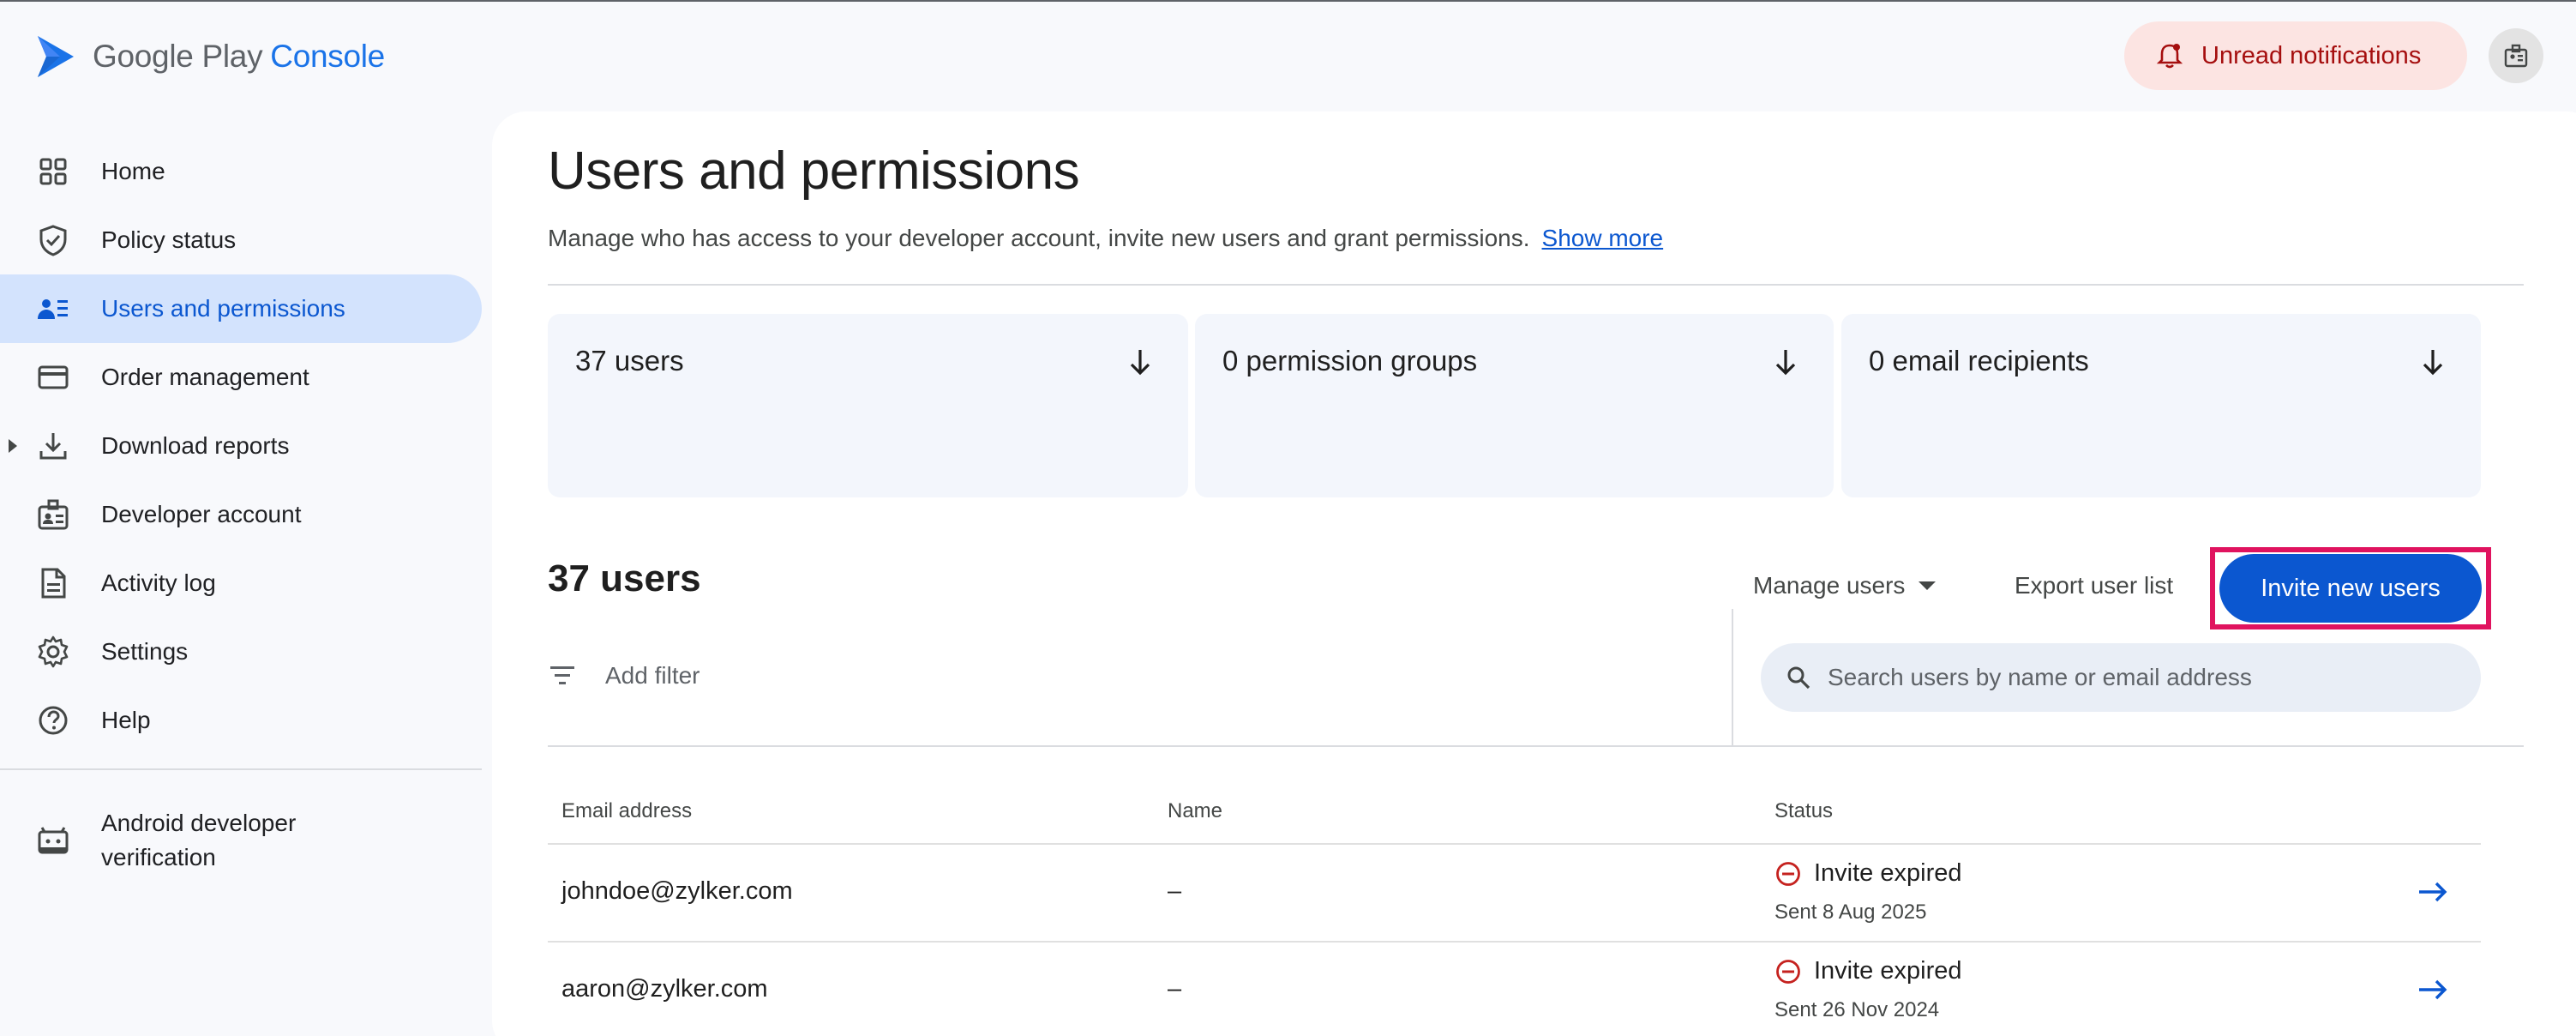 Image resolution: width=2576 pixels, height=1036 pixels. Describe the element at coordinates (1850, 912) in the screenshot. I see `invite-sent-date: Sent 8 Aug 2025` at that location.